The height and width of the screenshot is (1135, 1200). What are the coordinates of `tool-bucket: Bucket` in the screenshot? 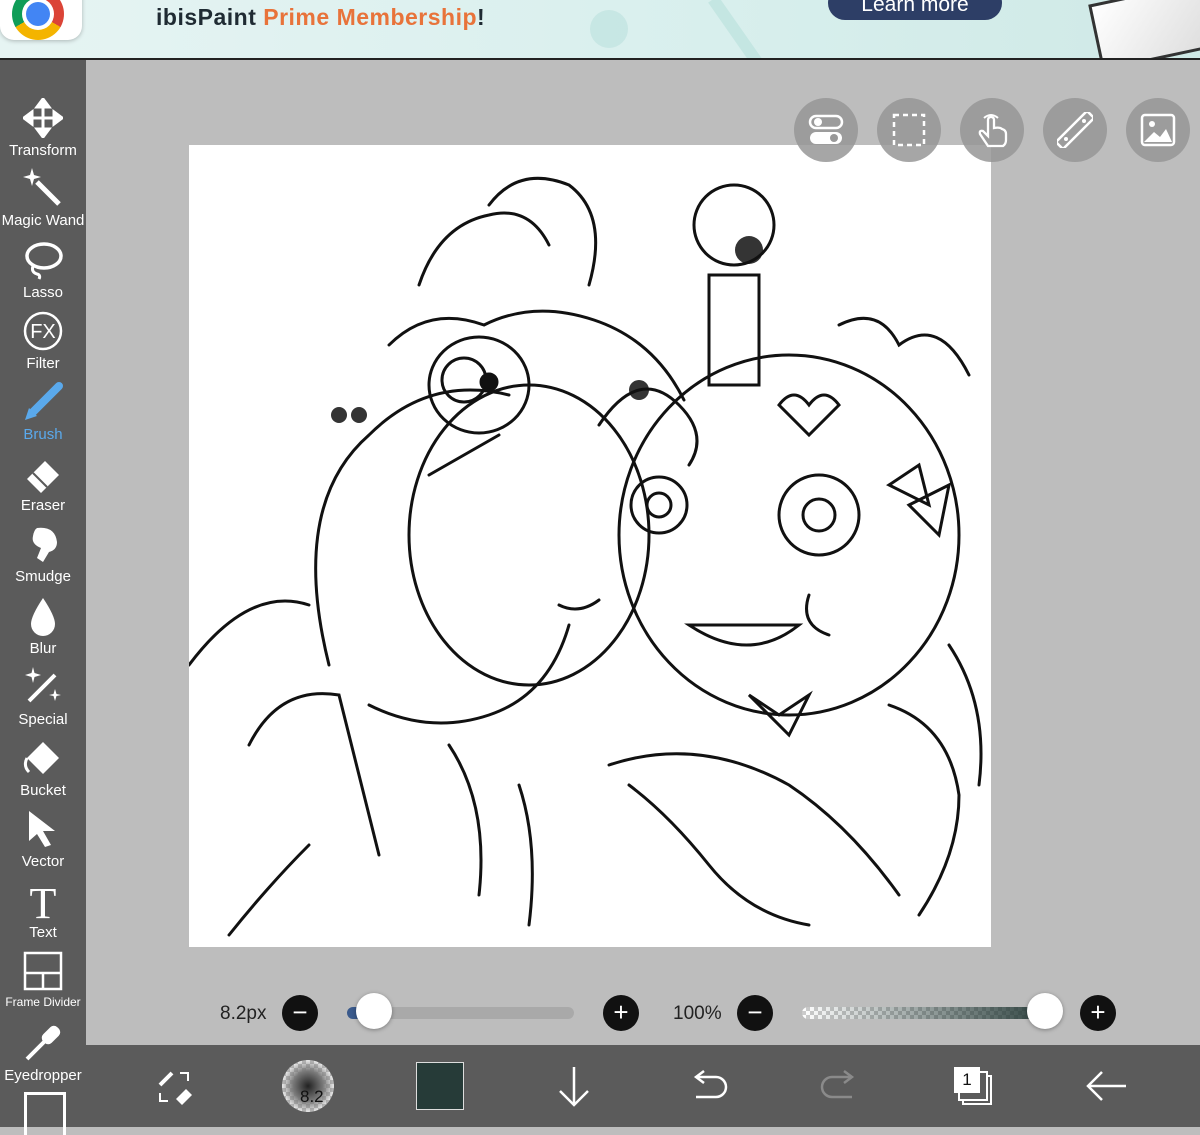 It's located at (43, 771).